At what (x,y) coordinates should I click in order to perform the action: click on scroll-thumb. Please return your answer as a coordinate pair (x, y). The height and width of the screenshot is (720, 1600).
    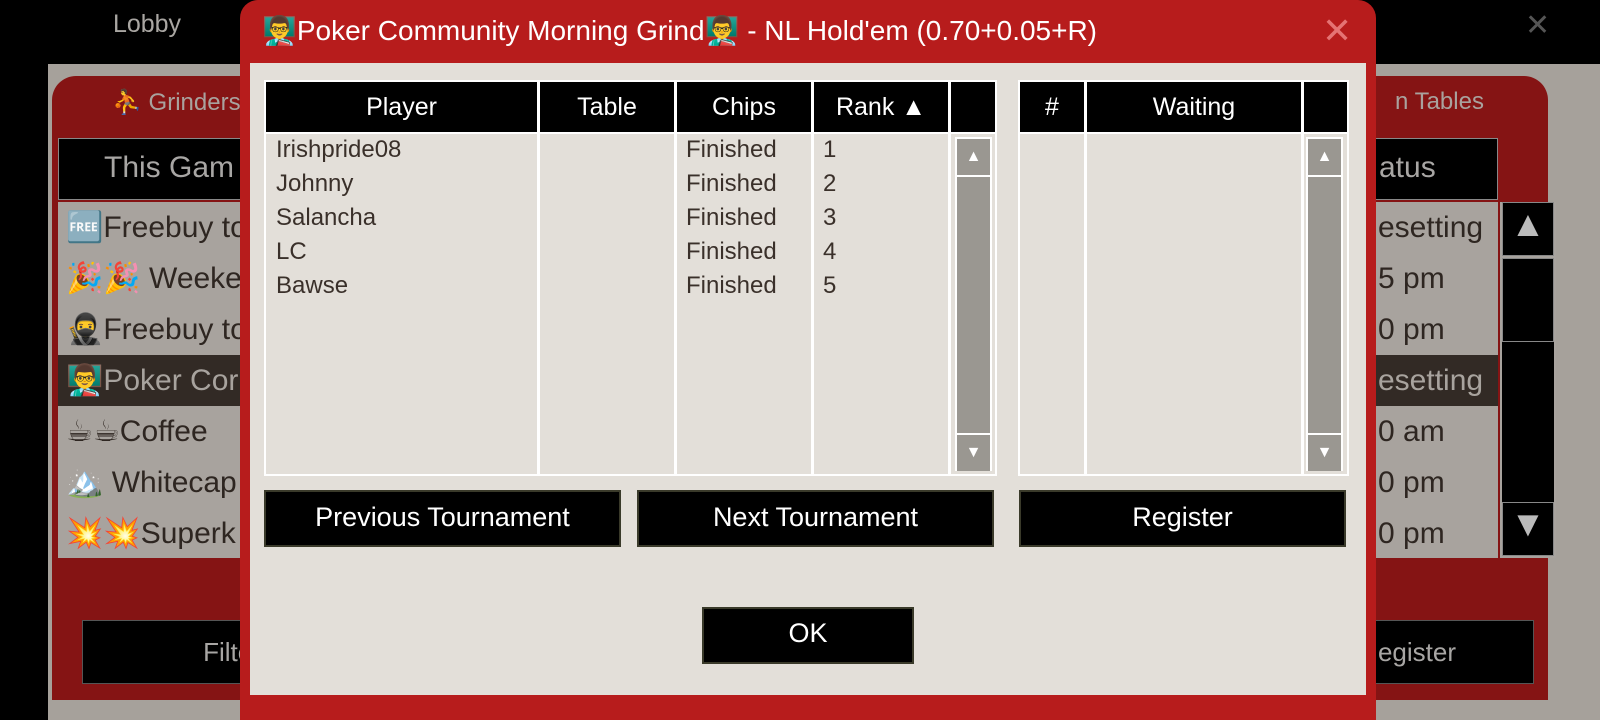
    Looking at the image, I should click on (1528, 300).